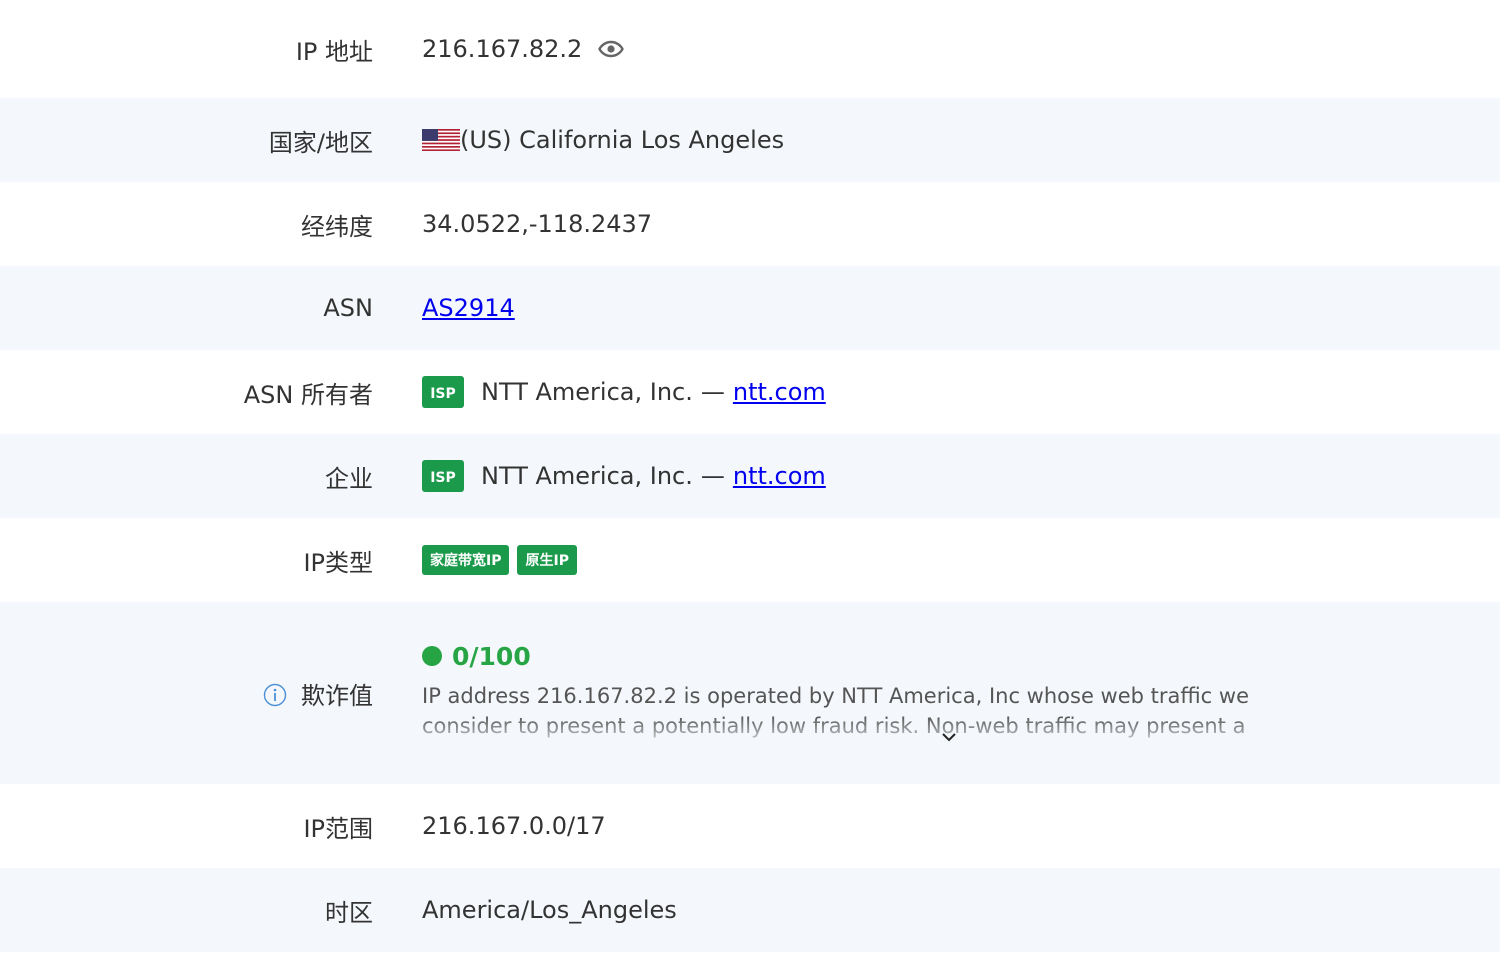 Image resolution: width=1500 pixels, height=976 pixels. What do you see at coordinates (432, 656) in the screenshot?
I see `status-dot-icon` at bounding box center [432, 656].